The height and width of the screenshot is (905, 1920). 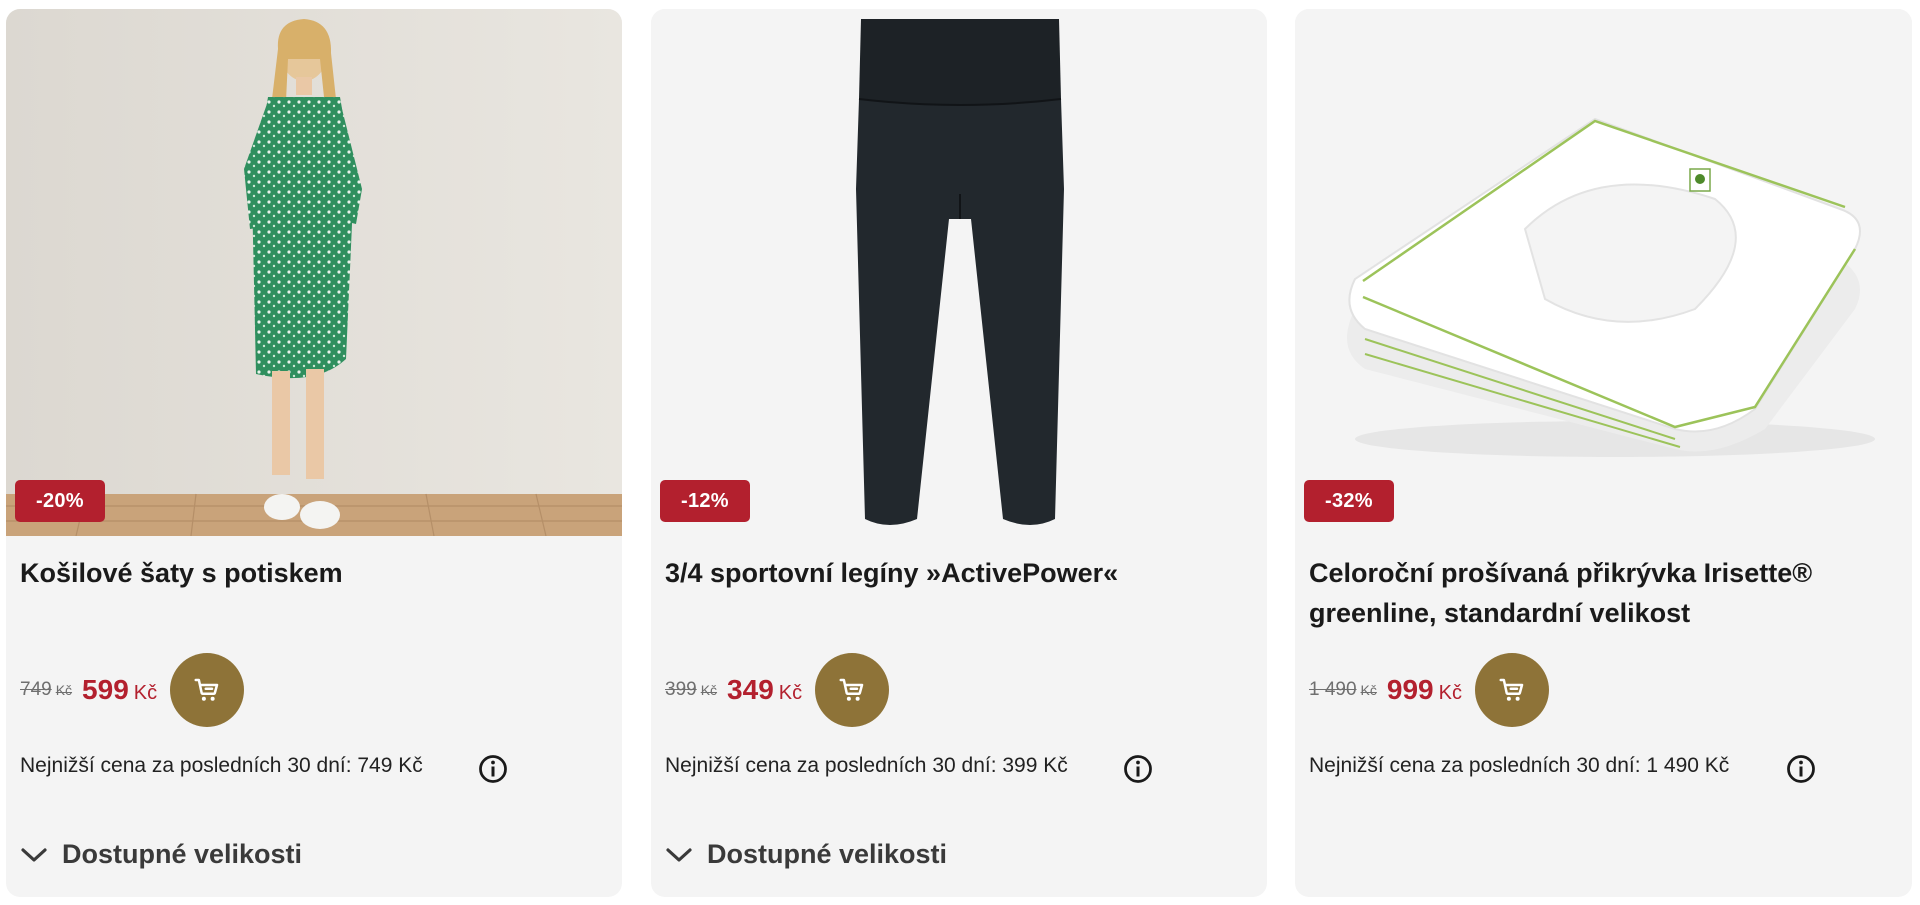 What do you see at coordinates (46, 689) in the screenshot?
I see `old-price: 749 Kč` at bounding box center [46, 689].